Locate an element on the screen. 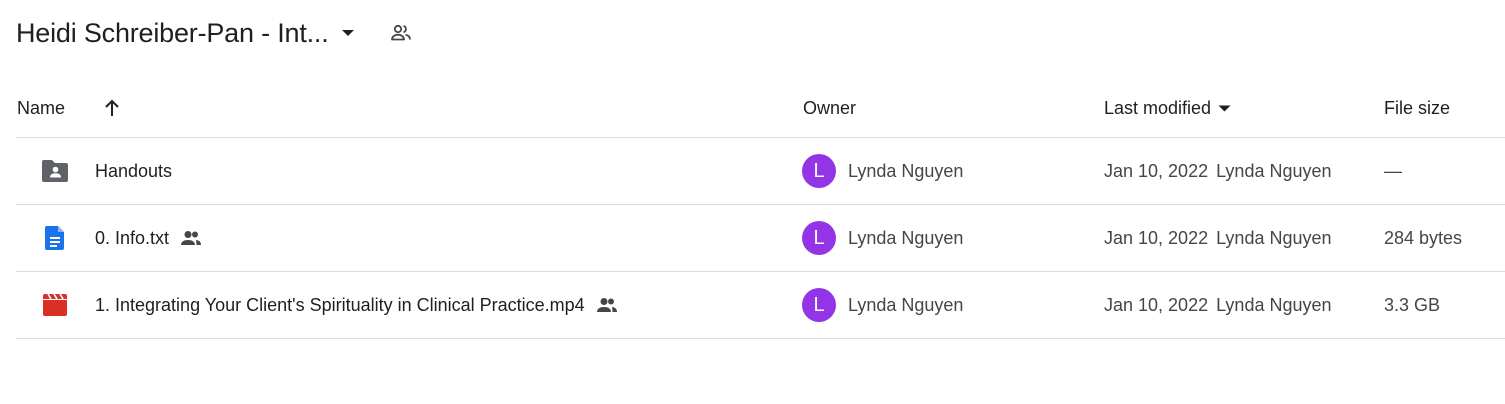 This screenshot has height=404, width=1505. column-header-file-size: File size is located at coordinates (1417, 108).